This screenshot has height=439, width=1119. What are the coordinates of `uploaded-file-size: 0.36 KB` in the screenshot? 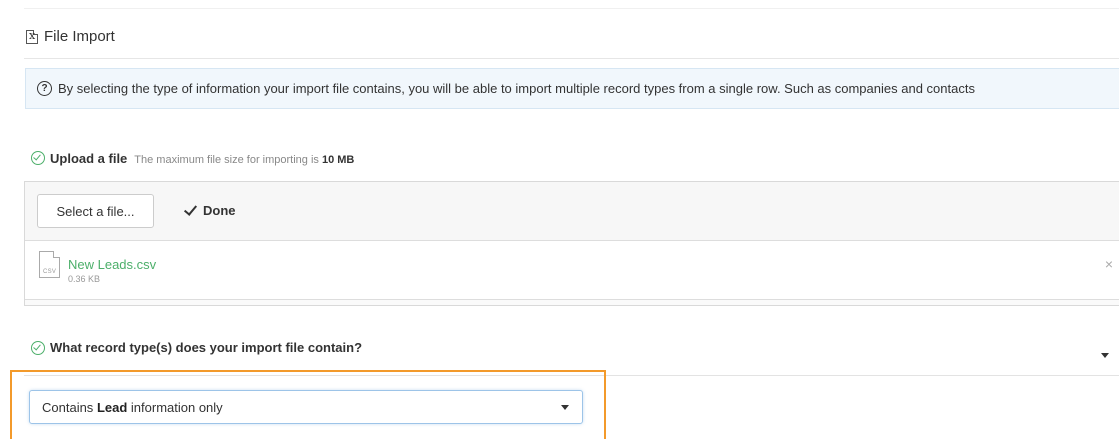 It's located at (84, 279).